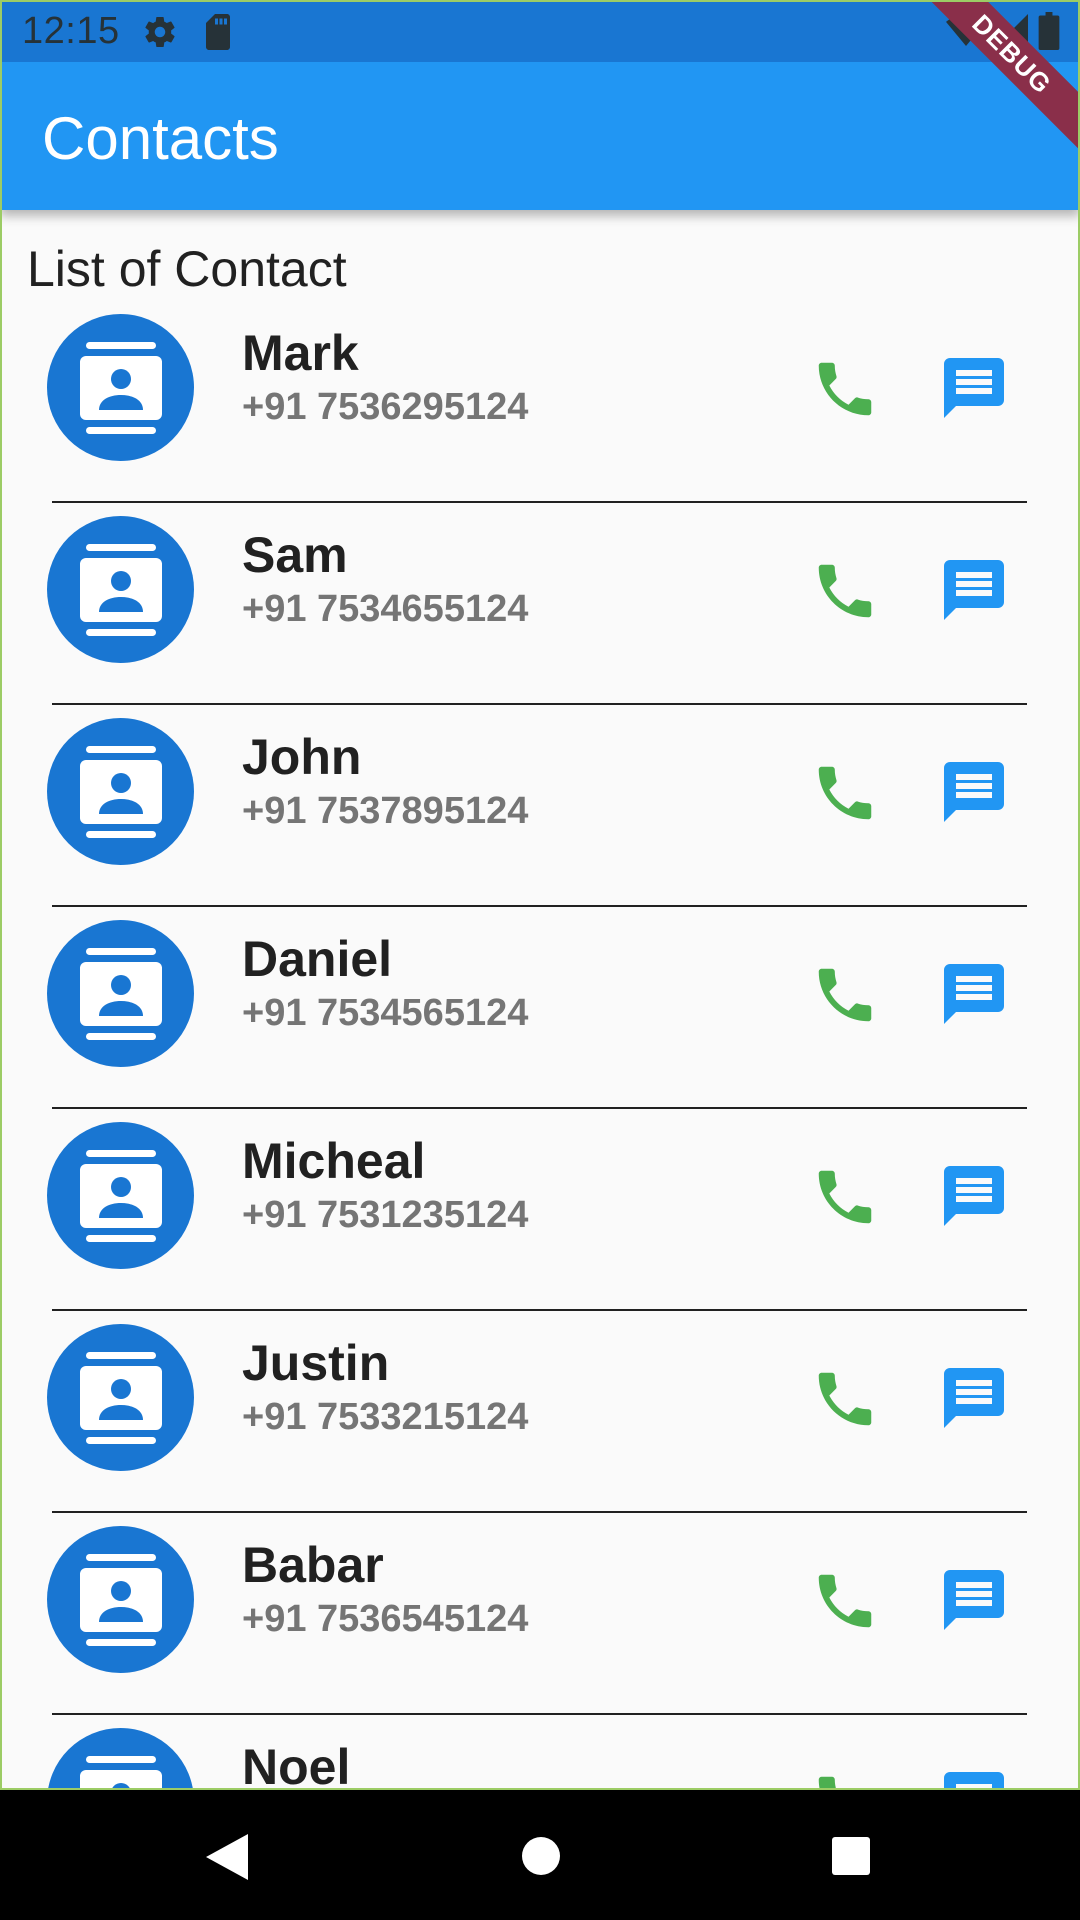 Image resolution: width=1080 pixels, height=1920 pixels. I want to click on contact-name: Daniel, so click(317, 959).